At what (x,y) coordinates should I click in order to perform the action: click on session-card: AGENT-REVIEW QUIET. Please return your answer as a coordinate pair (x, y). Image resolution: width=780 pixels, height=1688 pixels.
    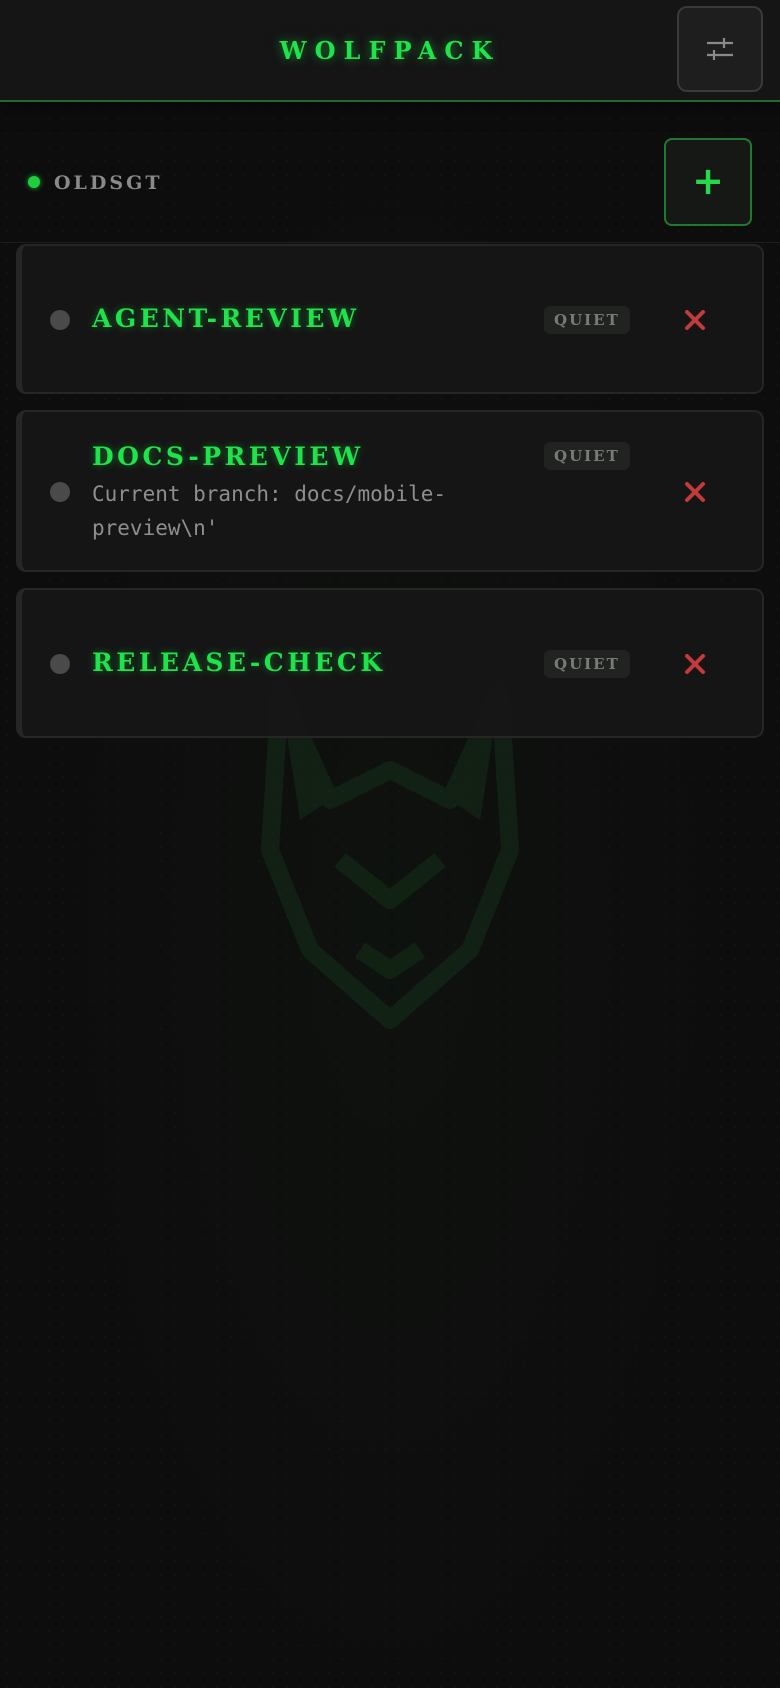
    Looking at the image, I should click on (390, 319).